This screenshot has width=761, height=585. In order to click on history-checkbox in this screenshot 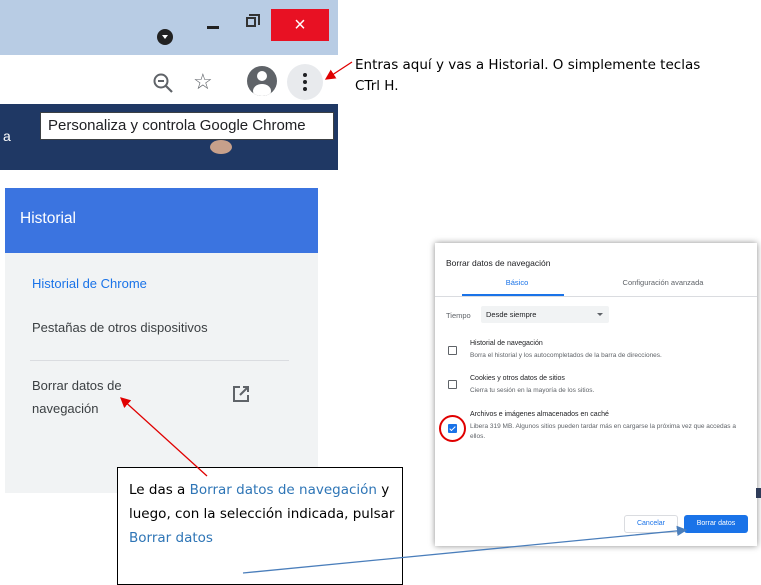, I will do `click(452, 350)`.